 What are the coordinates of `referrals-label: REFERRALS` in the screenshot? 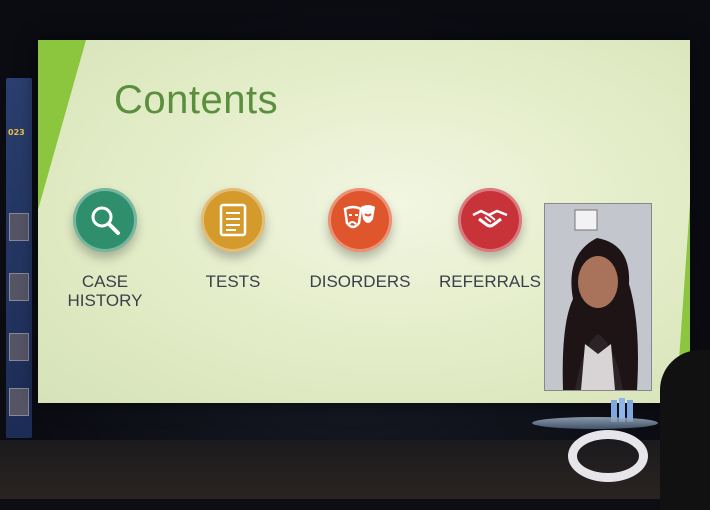 It's located at (490, 281).